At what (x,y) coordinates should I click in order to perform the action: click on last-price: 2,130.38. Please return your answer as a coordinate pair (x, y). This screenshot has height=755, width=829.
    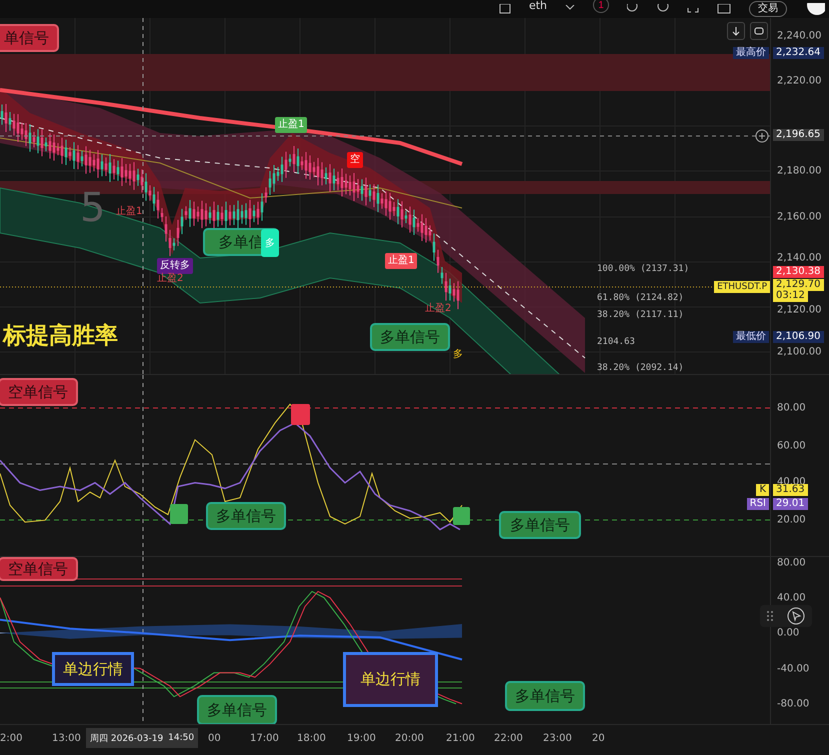
    Looking at the image, I should click on (798, 272).